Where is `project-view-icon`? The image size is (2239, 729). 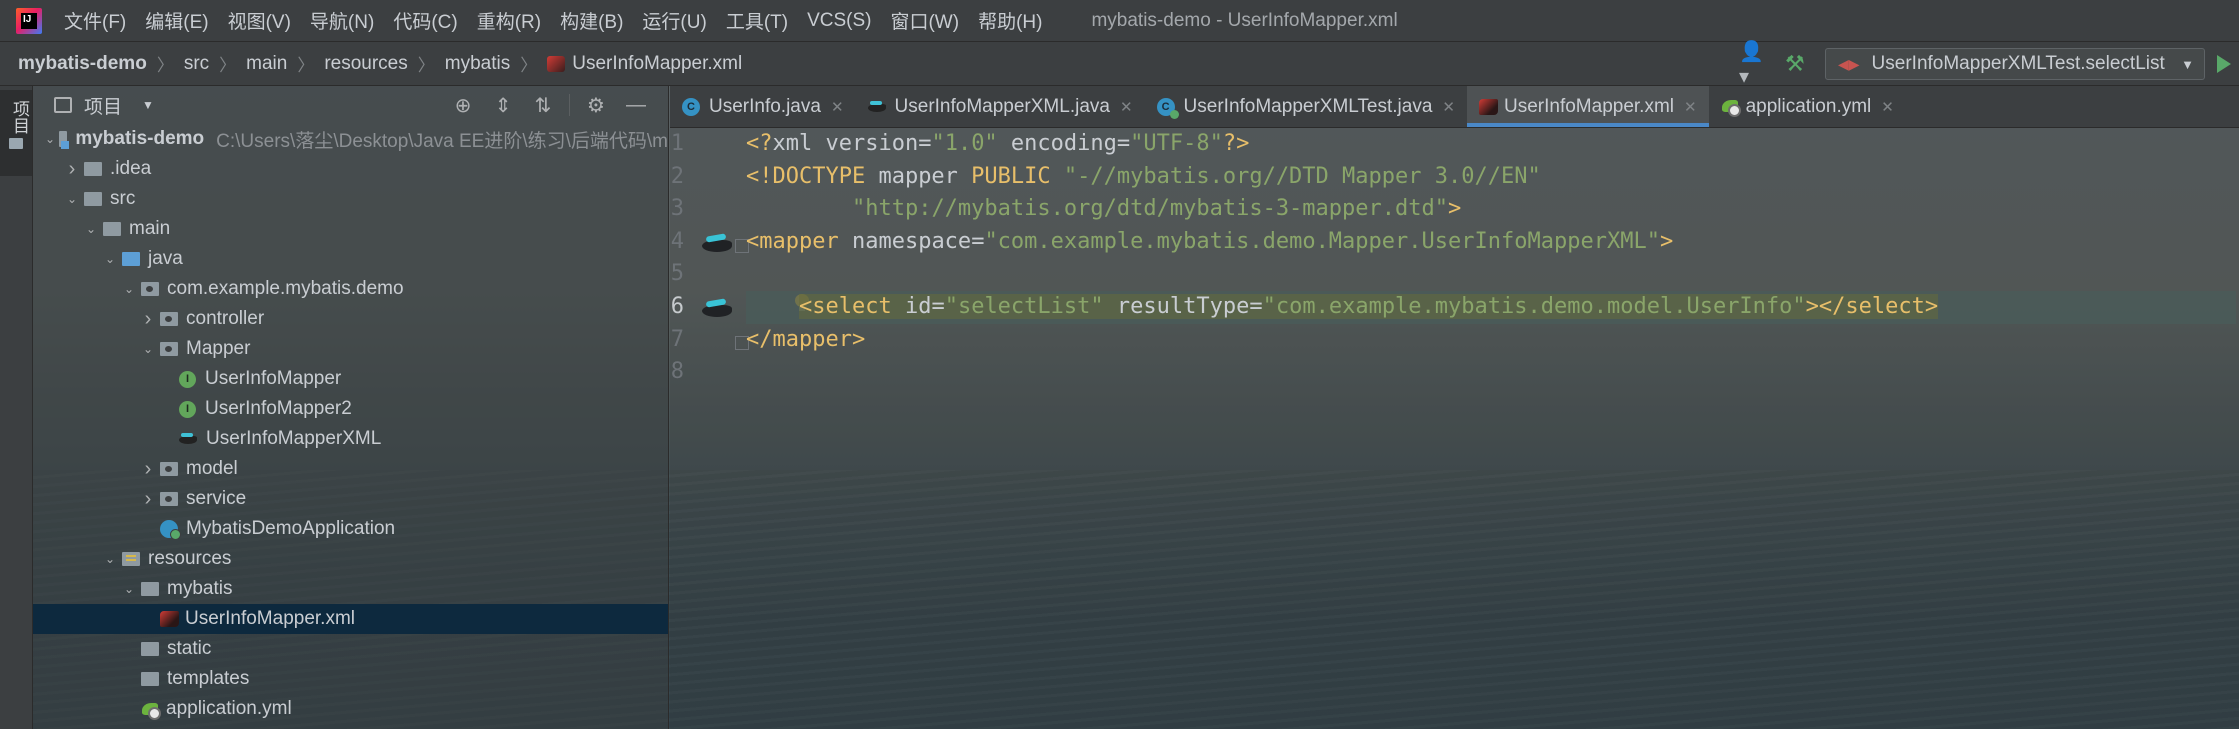
project-view-icon is located at coordinates (63, 105).